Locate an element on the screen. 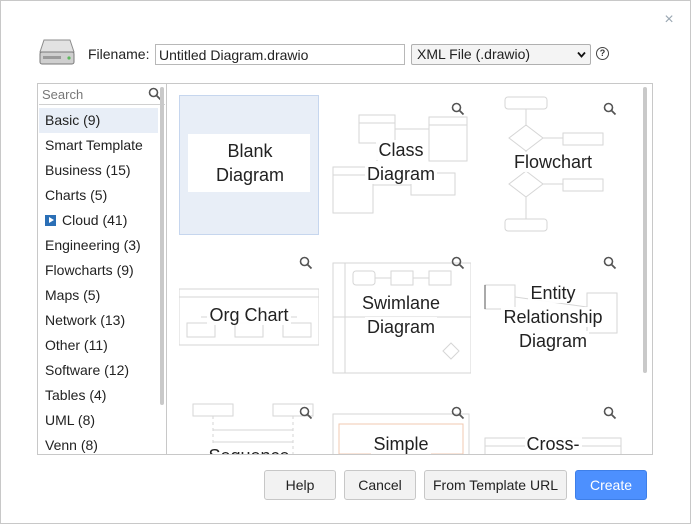  cancel-button: Cancel is located at coordinates (380, 485).